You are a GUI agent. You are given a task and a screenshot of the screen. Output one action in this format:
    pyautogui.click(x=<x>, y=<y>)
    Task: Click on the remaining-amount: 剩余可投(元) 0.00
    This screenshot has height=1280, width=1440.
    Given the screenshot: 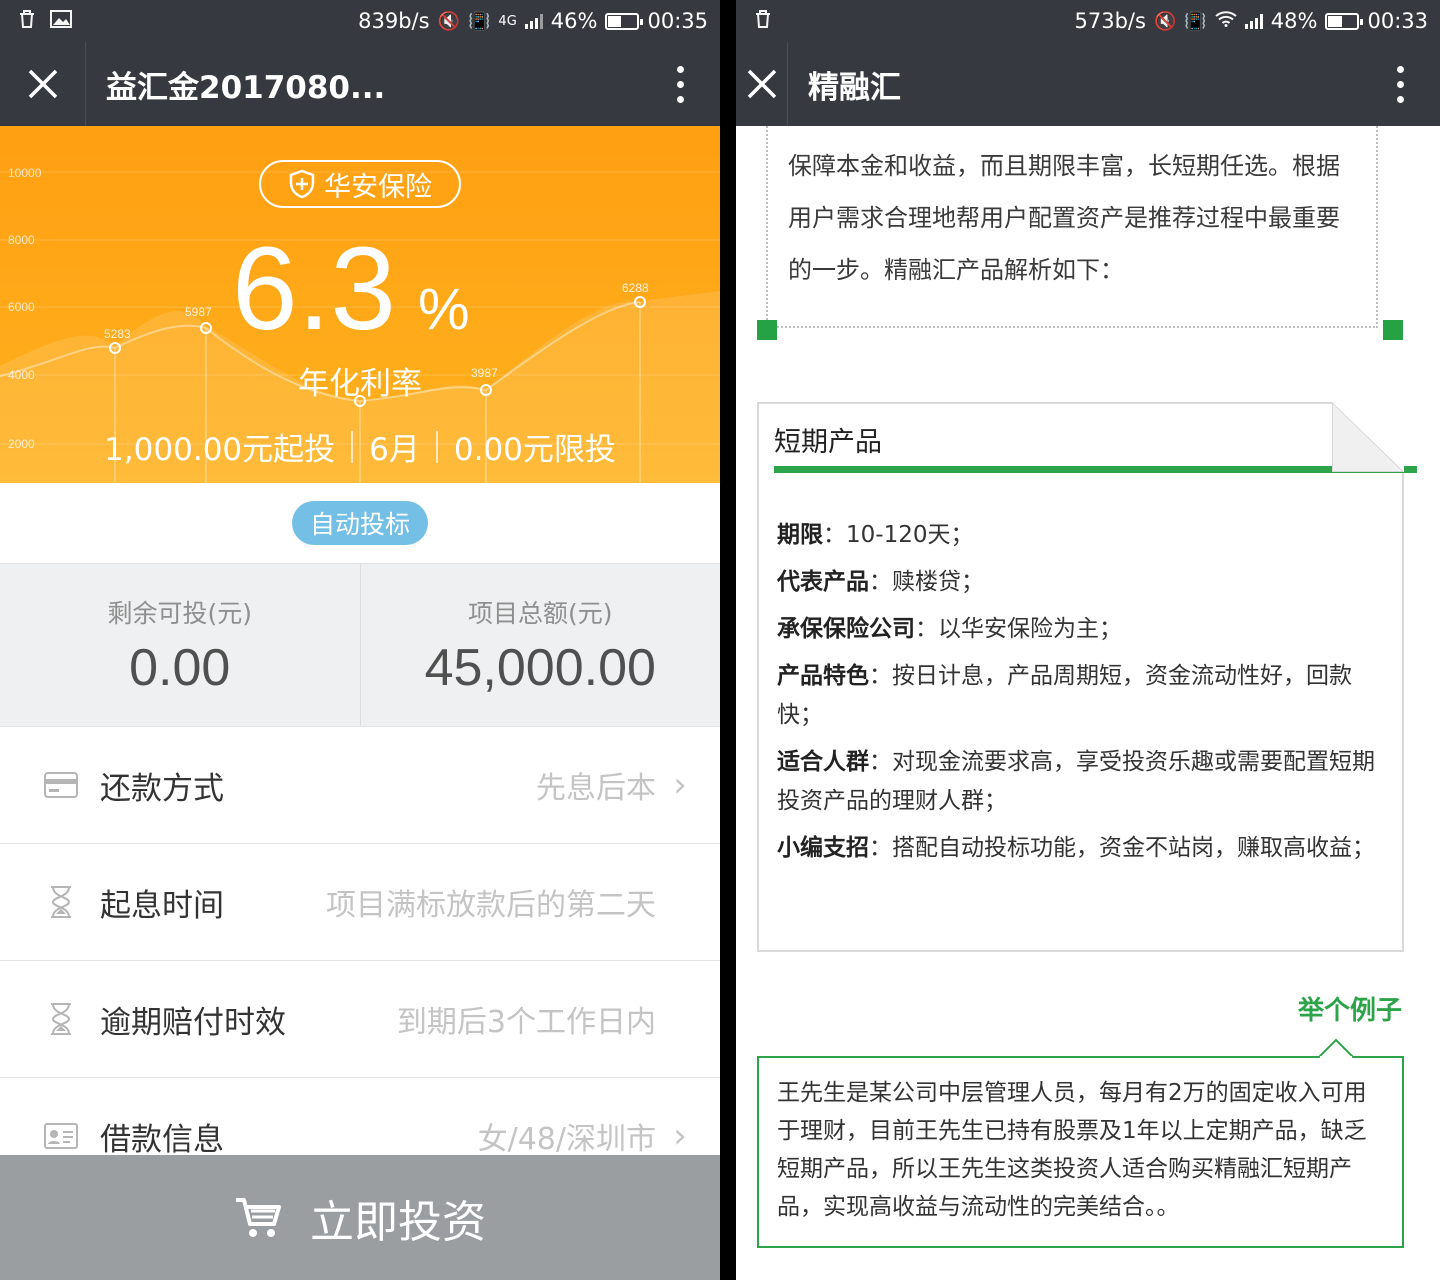 What is the action you would take?
    pyautogui.click(x=180, y=645)
    